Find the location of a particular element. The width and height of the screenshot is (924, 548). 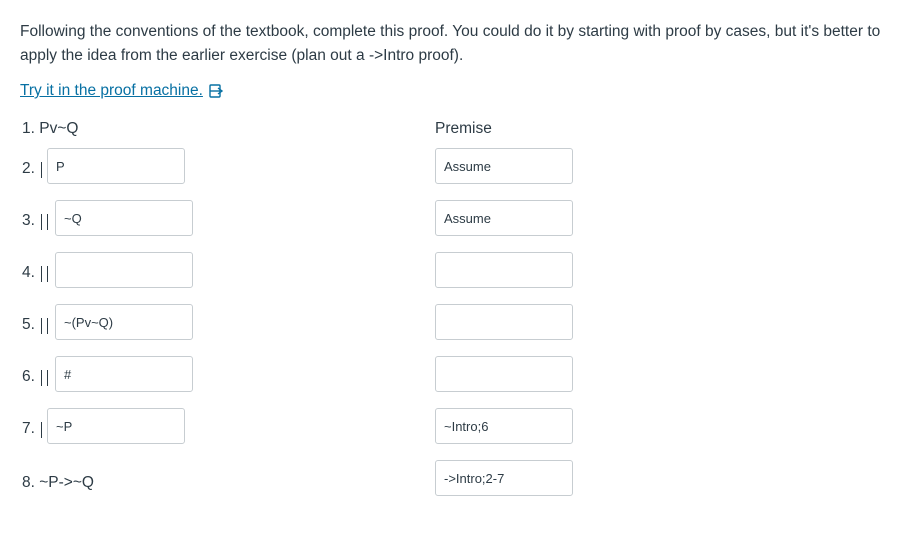

proof-machine-link-label: Try it in the proof machine. is located at coordinates (111, 90).